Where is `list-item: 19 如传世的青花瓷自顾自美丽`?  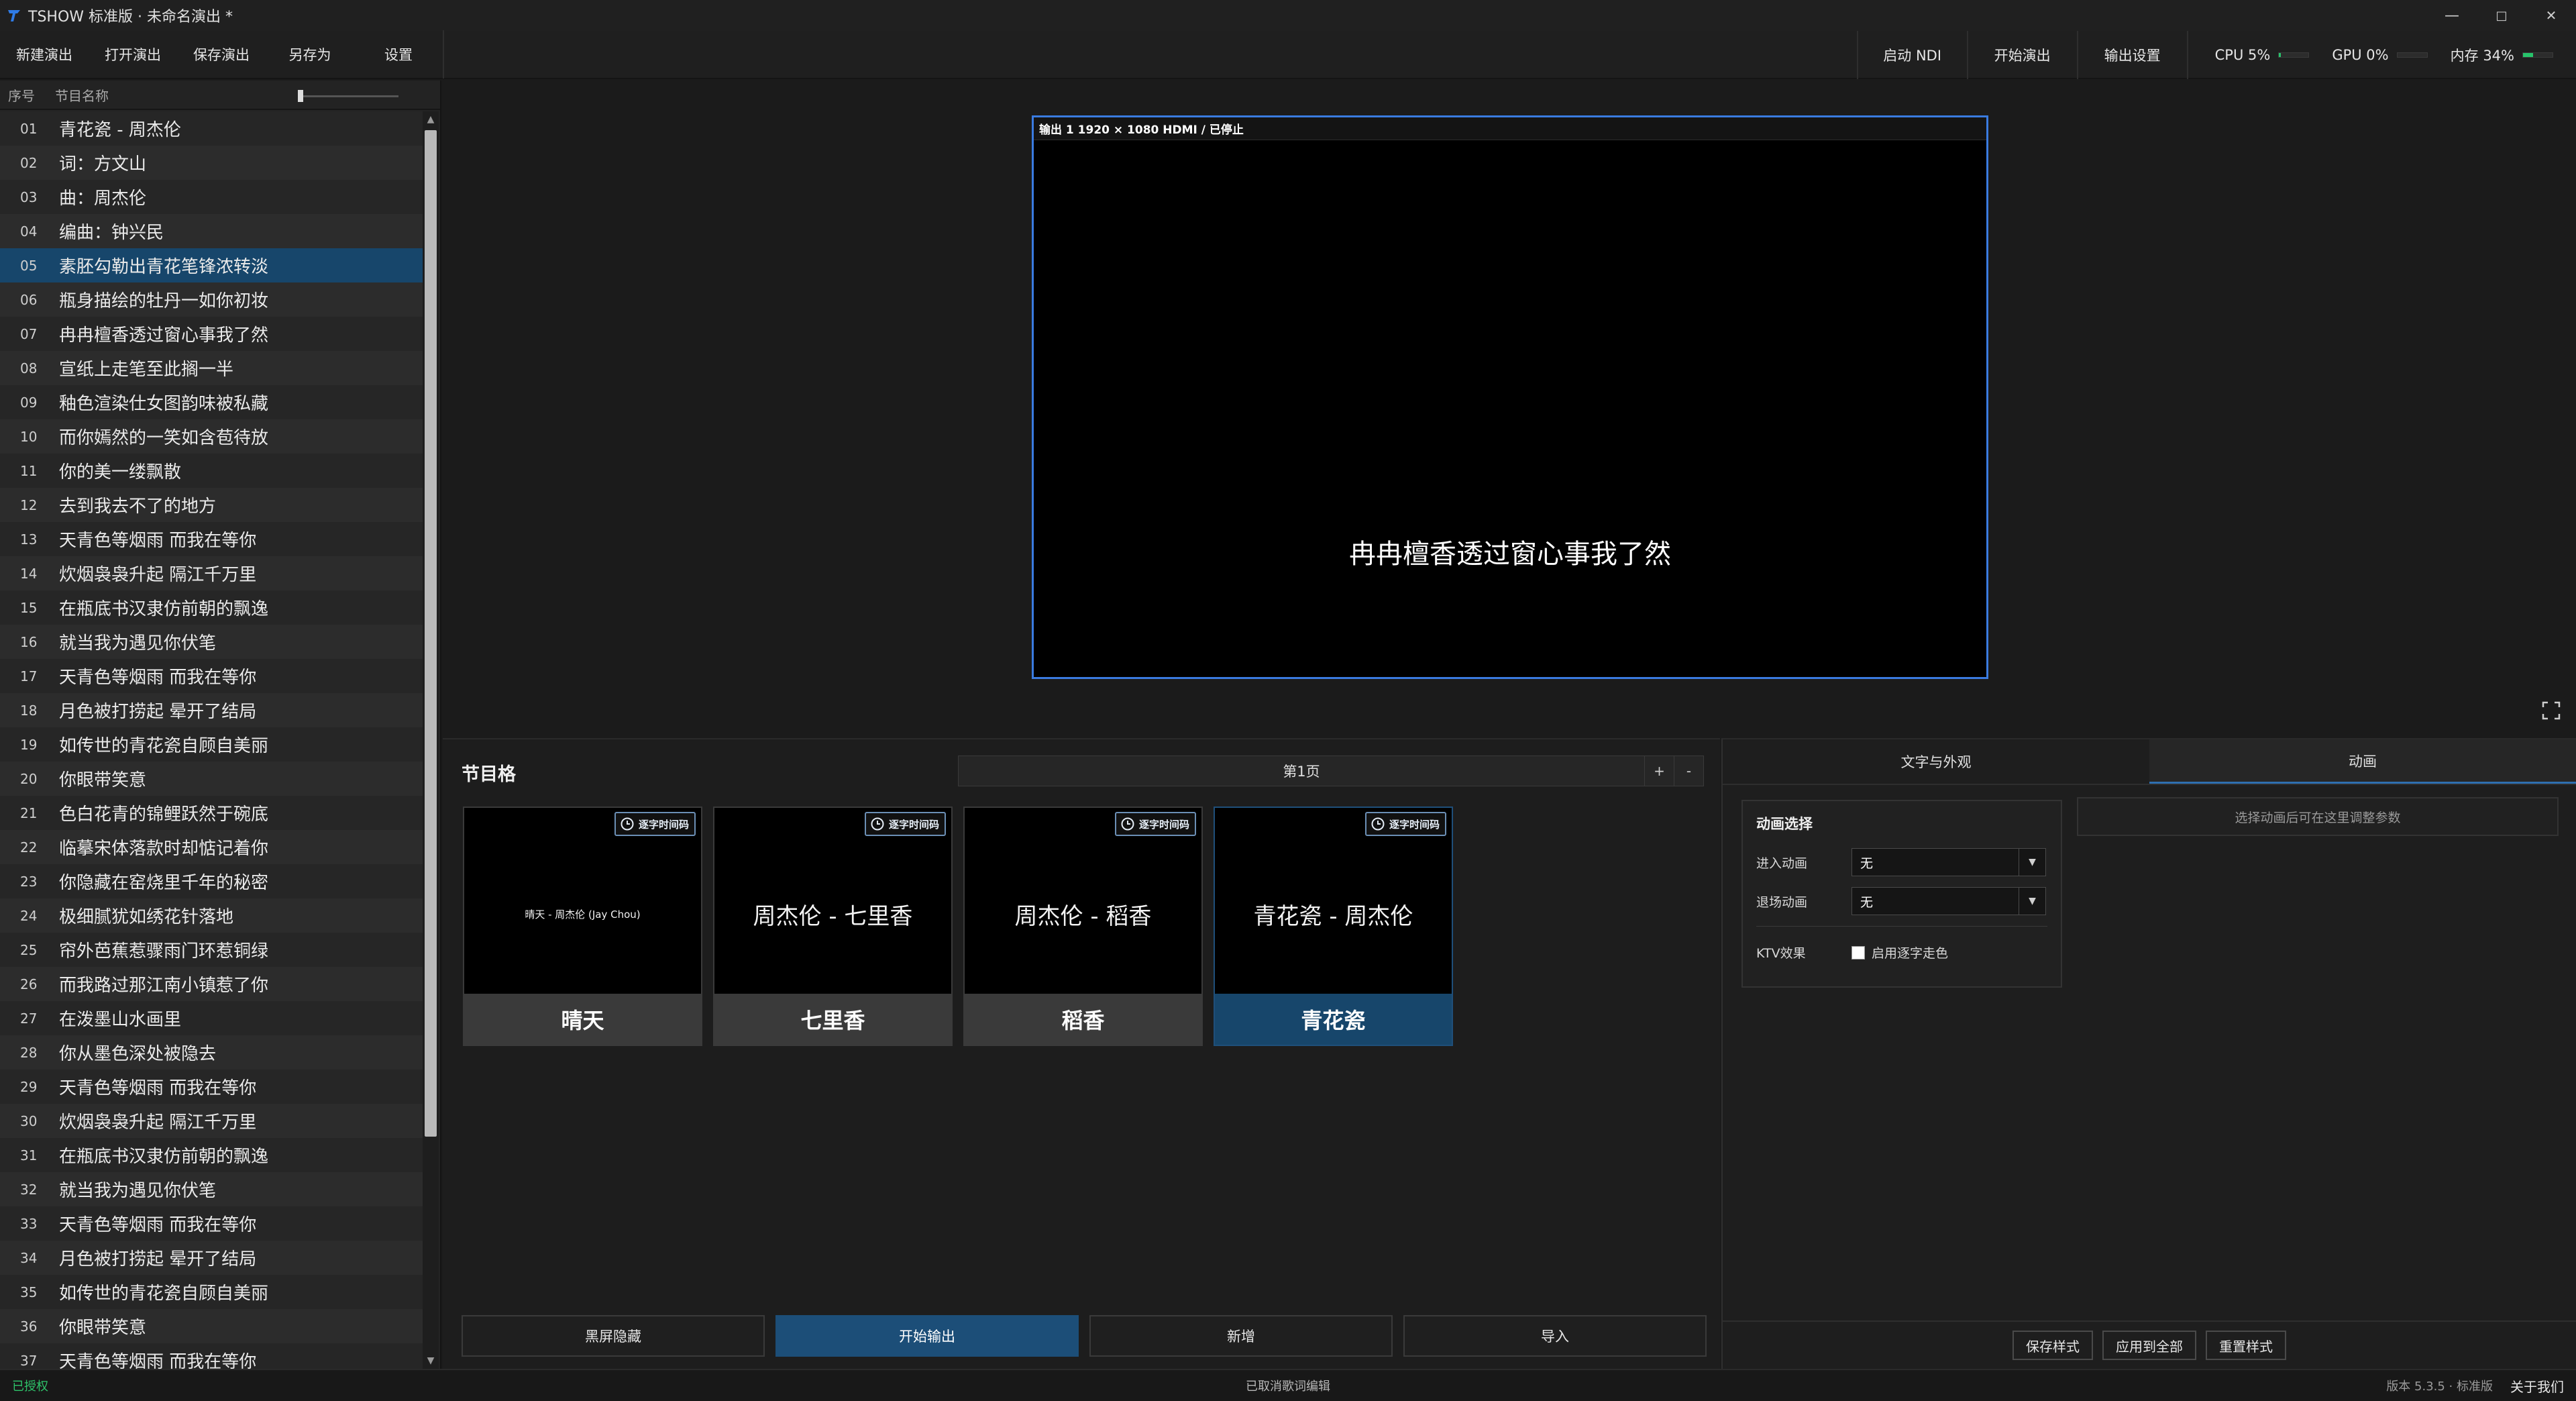 list-item: 19 如传世的青花瓷自顾自美丽 is located at coordinates (211, 745).